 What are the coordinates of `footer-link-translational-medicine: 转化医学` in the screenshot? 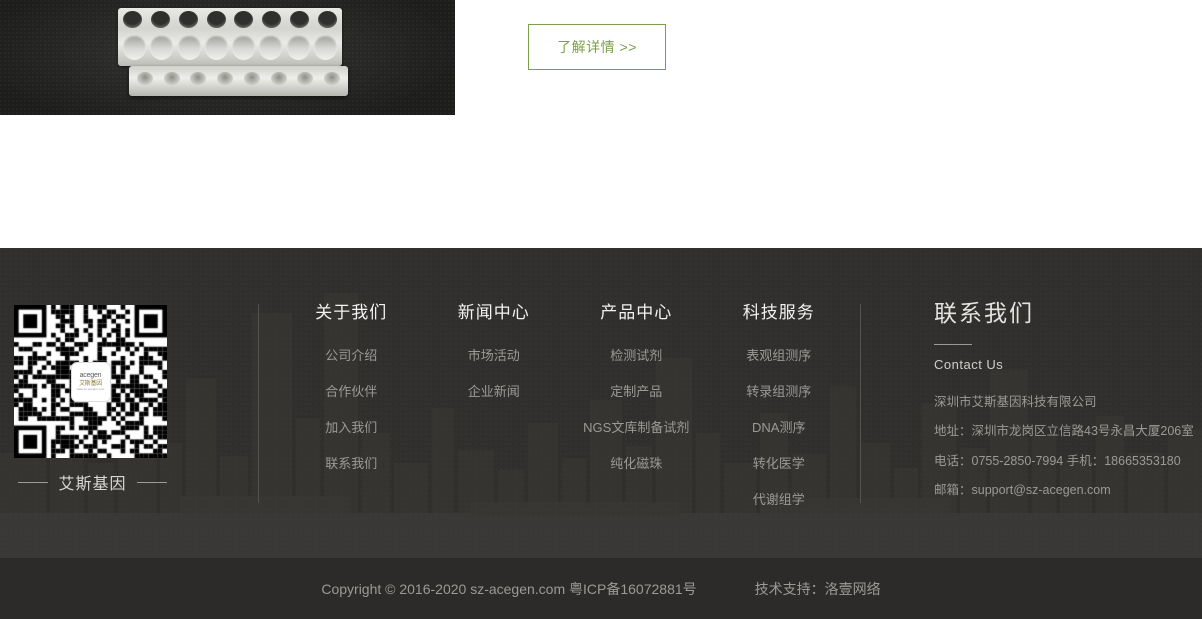 It's located at (779, 462).